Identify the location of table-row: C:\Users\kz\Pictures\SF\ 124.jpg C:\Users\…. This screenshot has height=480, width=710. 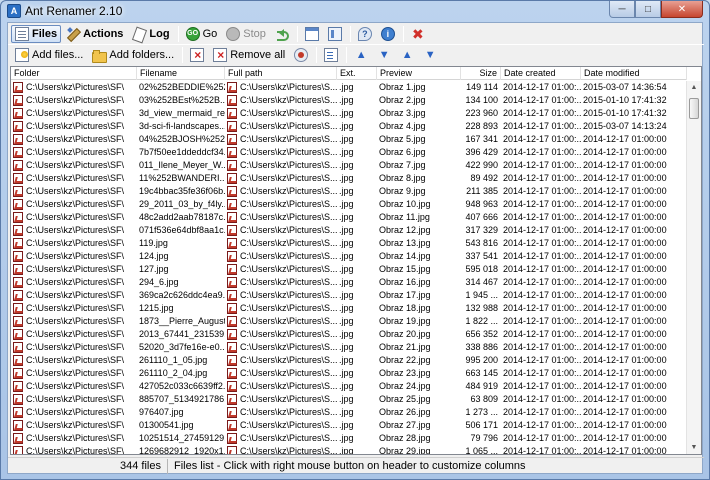
(349, 256).